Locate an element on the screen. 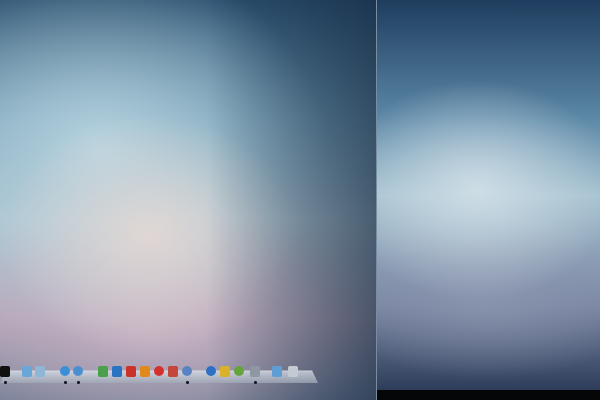  dock is located at coordinates (160, 373).